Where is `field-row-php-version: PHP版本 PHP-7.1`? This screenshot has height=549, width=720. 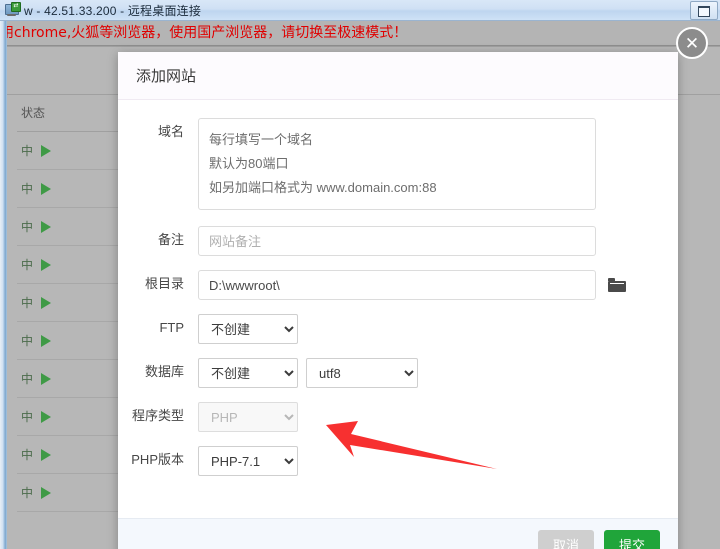
field-row-php-version: PHP版本 PHP-7.1 is located at coordinates (398, 461).